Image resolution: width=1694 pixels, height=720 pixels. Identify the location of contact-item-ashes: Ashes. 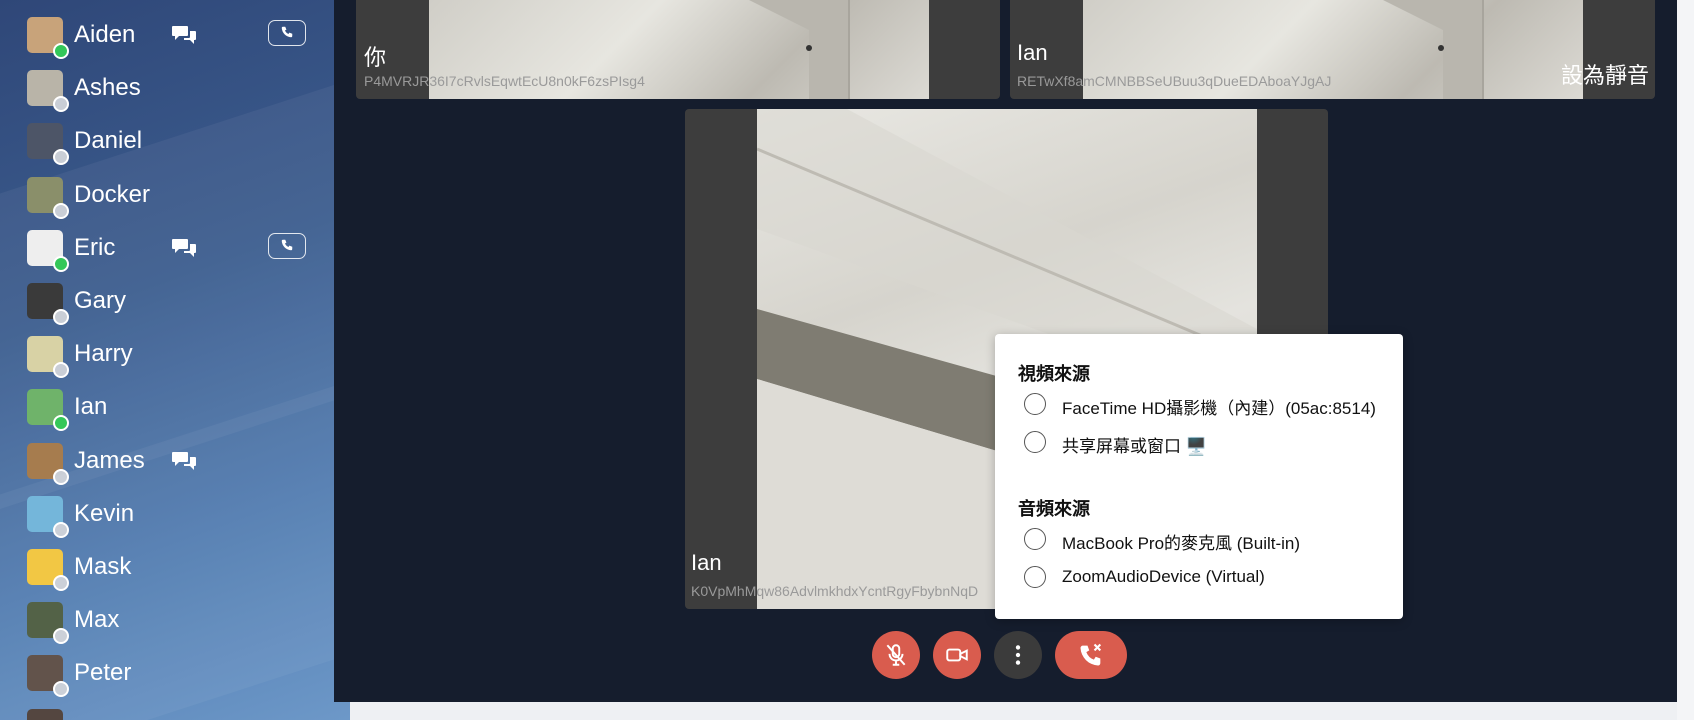
(170, 87).